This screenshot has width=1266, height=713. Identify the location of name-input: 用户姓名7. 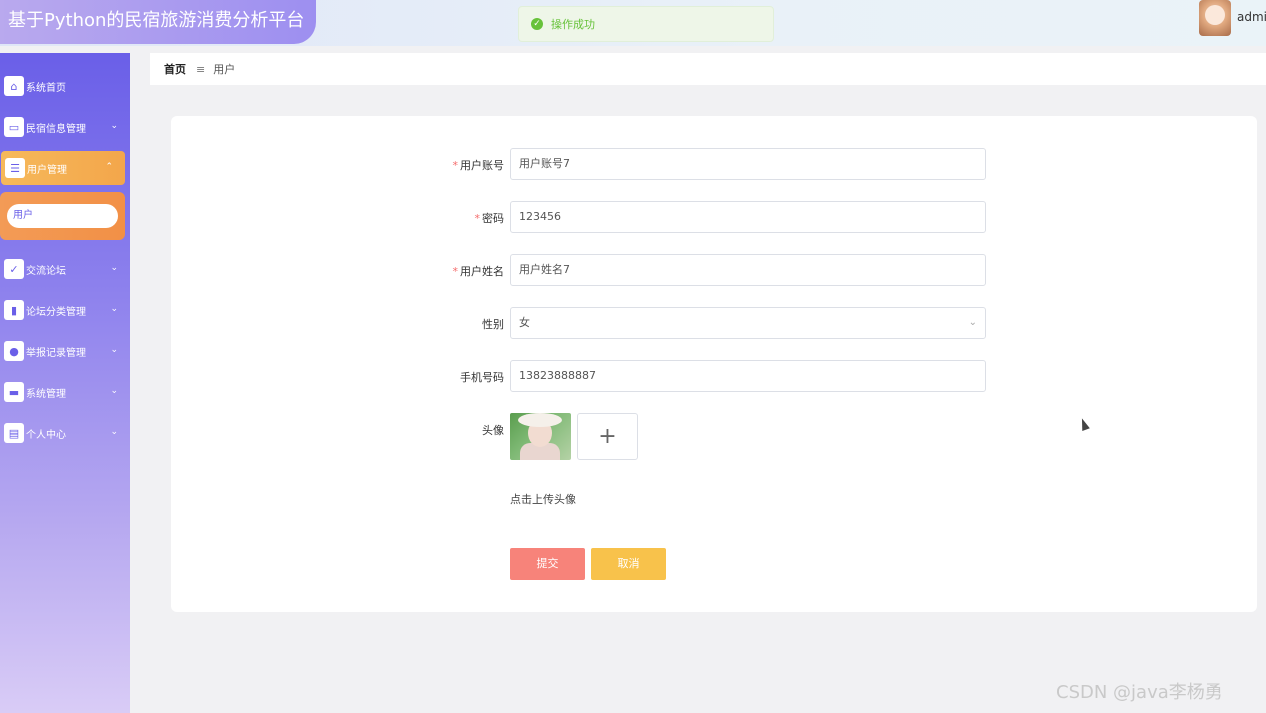
(748, 270).